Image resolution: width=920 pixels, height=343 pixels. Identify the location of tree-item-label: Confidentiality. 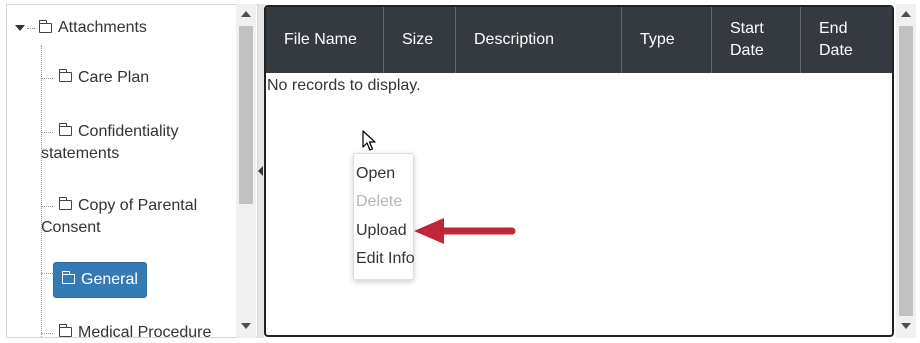
(128, 131).